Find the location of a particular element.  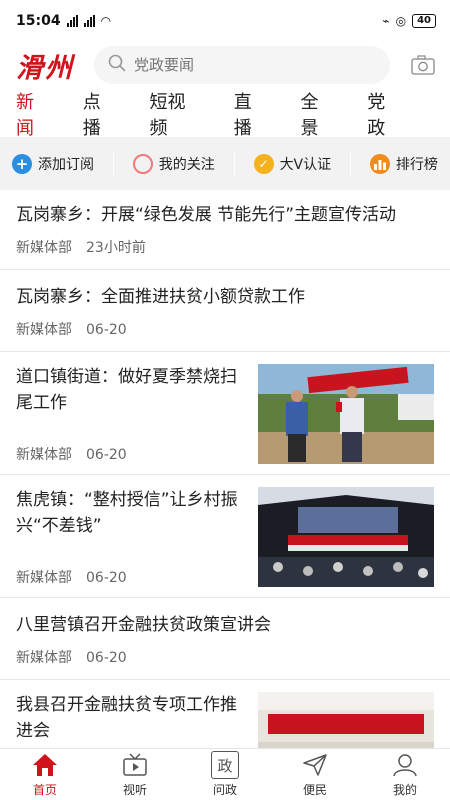

channel-tabs: 新闻 点播 短视频 直播 全景 党政 is located at coordinates (225, 114).